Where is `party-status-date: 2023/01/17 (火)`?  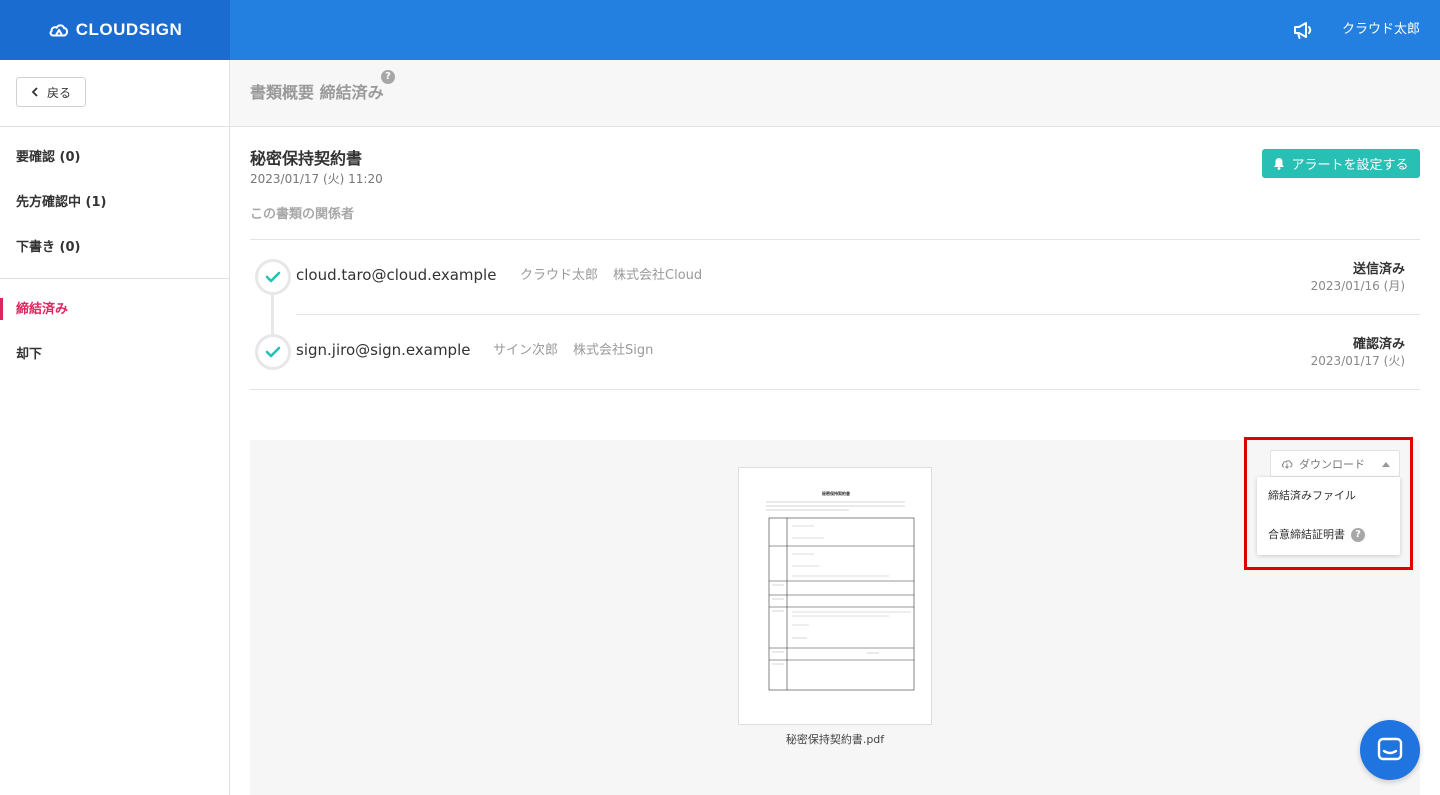
party-status-date: 2023/01/17 (火) is located at coordinates (1357, 361).